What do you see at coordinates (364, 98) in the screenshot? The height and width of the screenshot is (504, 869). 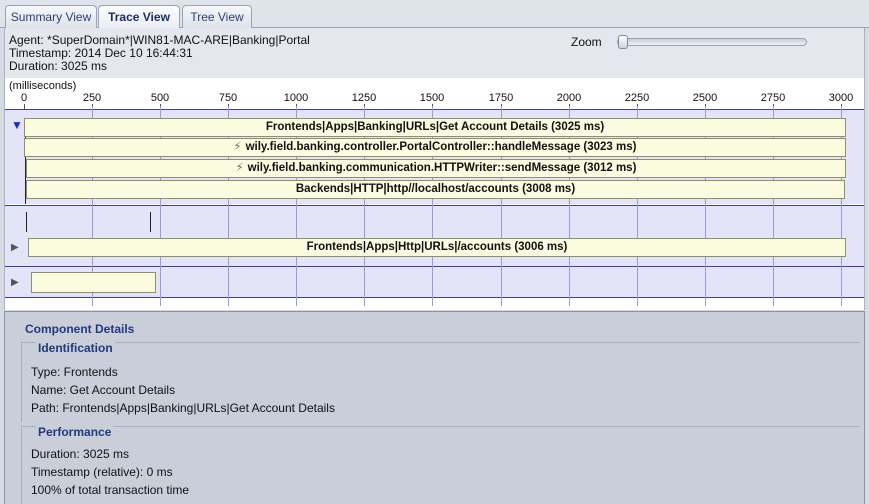 I see `axis-tick-label: 1250` at bounding box center [364, 98].